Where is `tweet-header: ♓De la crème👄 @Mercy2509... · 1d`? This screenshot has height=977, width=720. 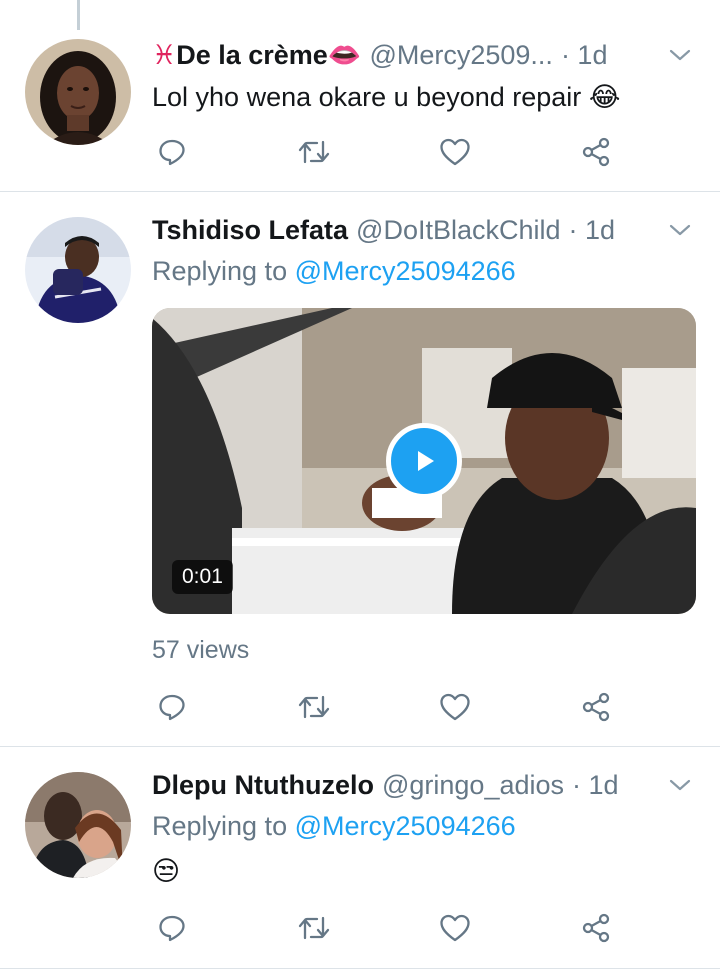 tweet-header: ♓De la crème👄 @Mercy2509... · 1d is located at coordinates (422, 55).